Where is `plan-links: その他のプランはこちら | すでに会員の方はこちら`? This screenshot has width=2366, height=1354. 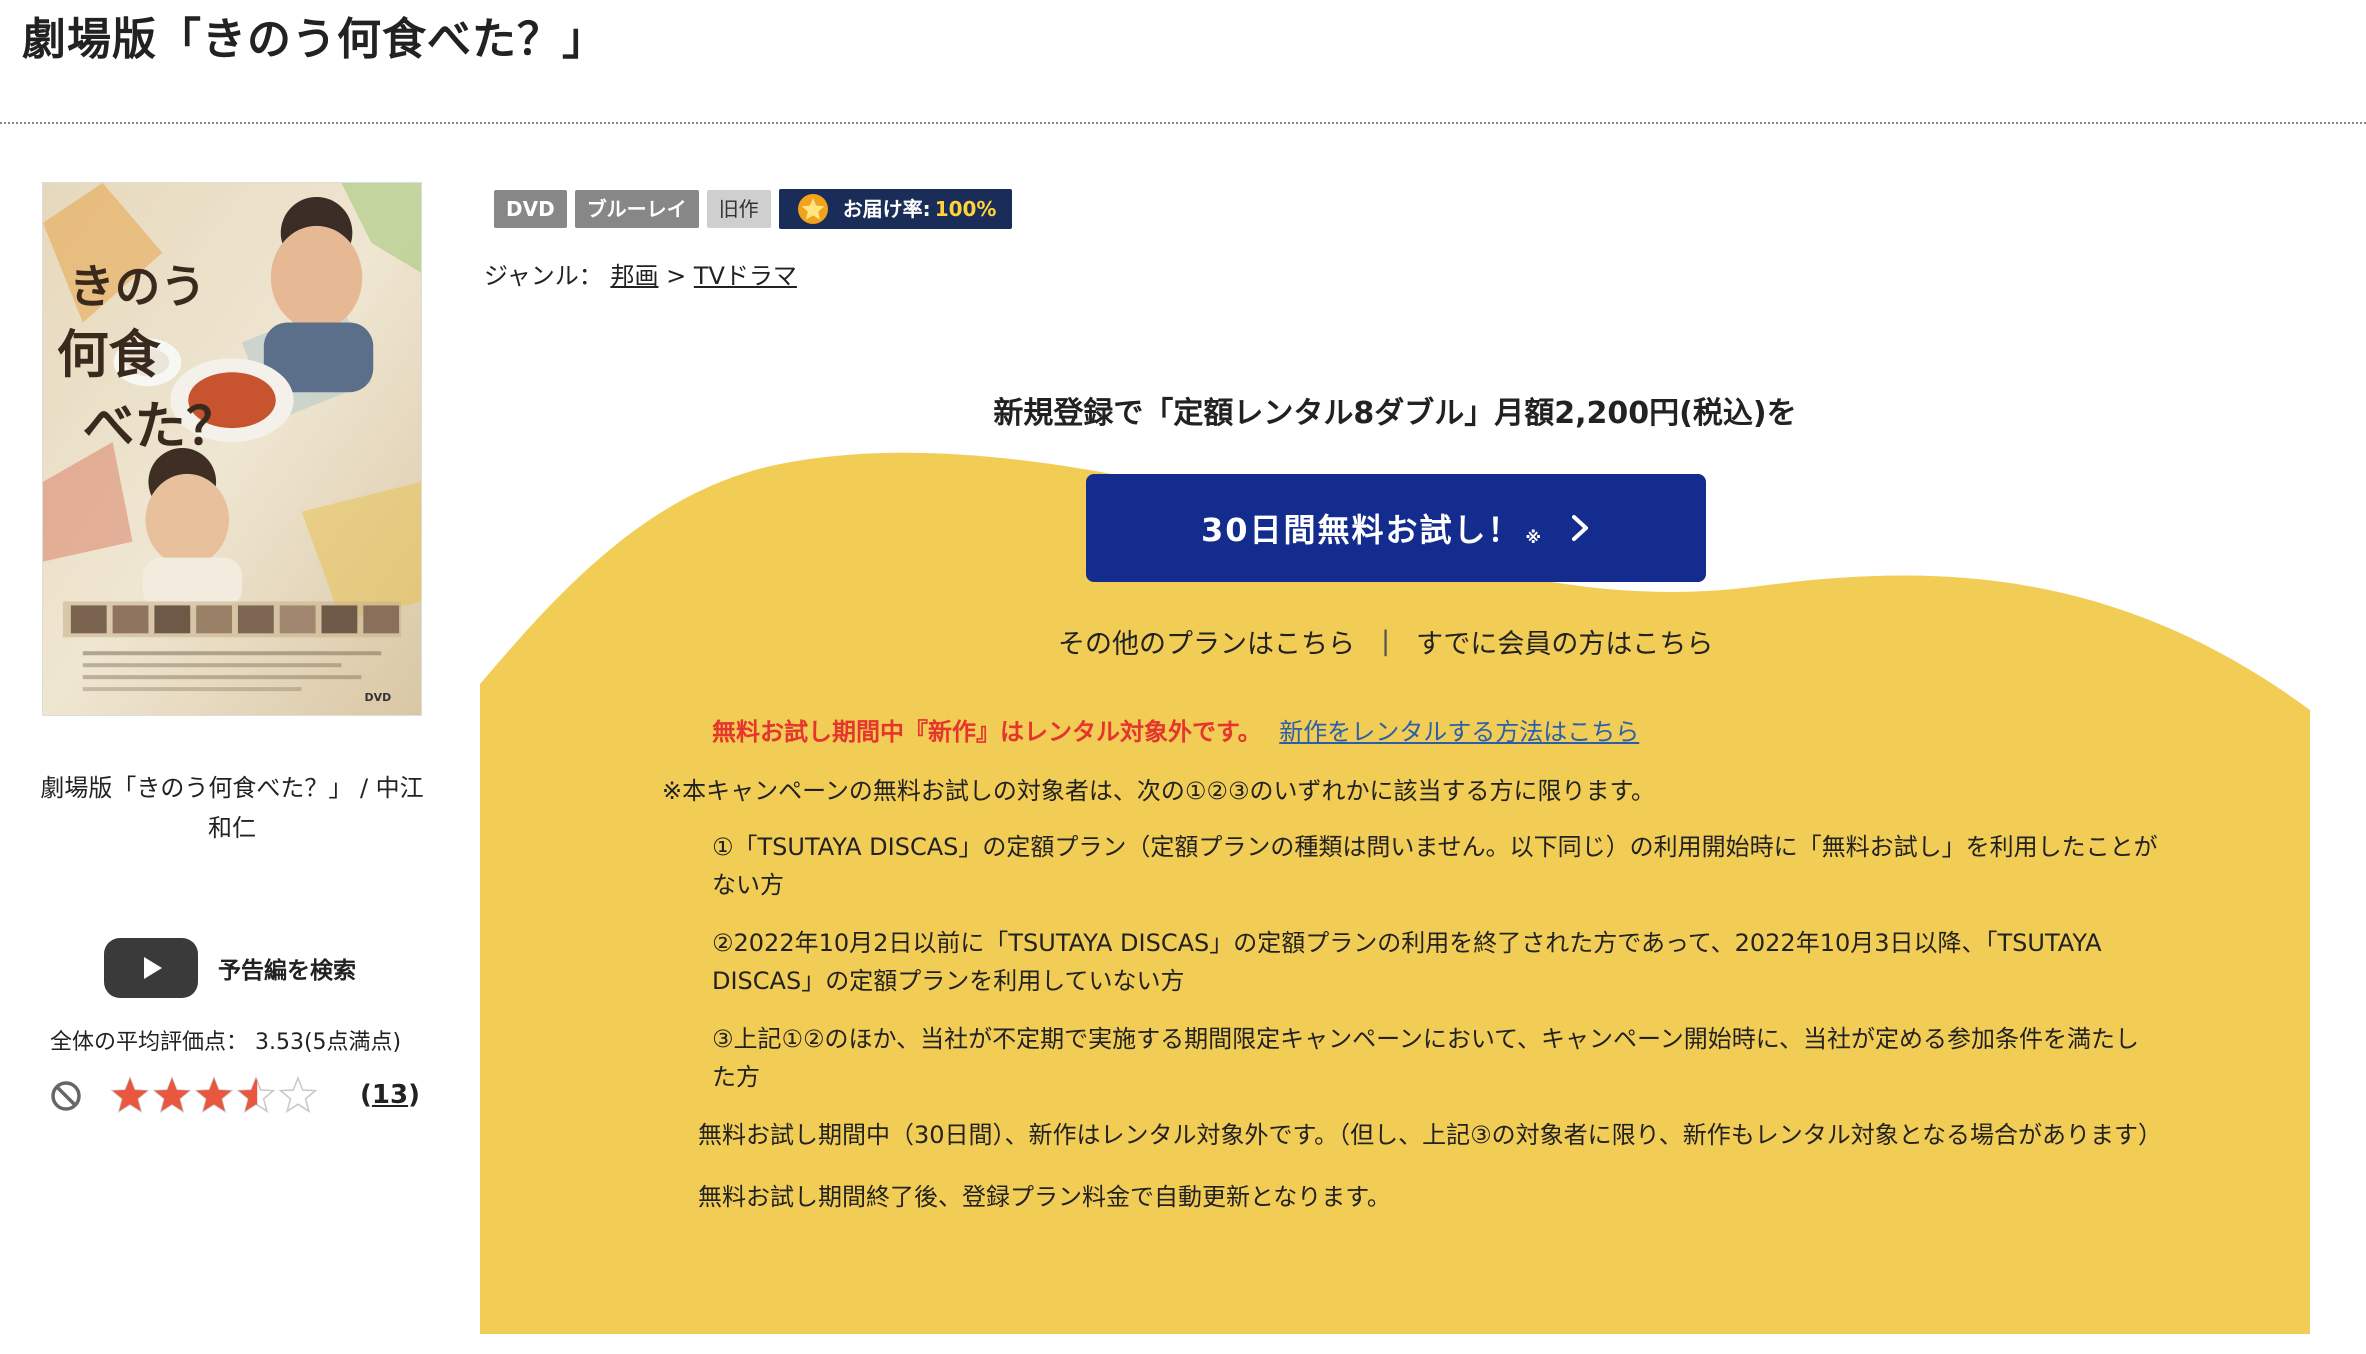 plan-links: その他のプランはこちら | すでに会員の方はこちら is located at coordinates (1385, 641).